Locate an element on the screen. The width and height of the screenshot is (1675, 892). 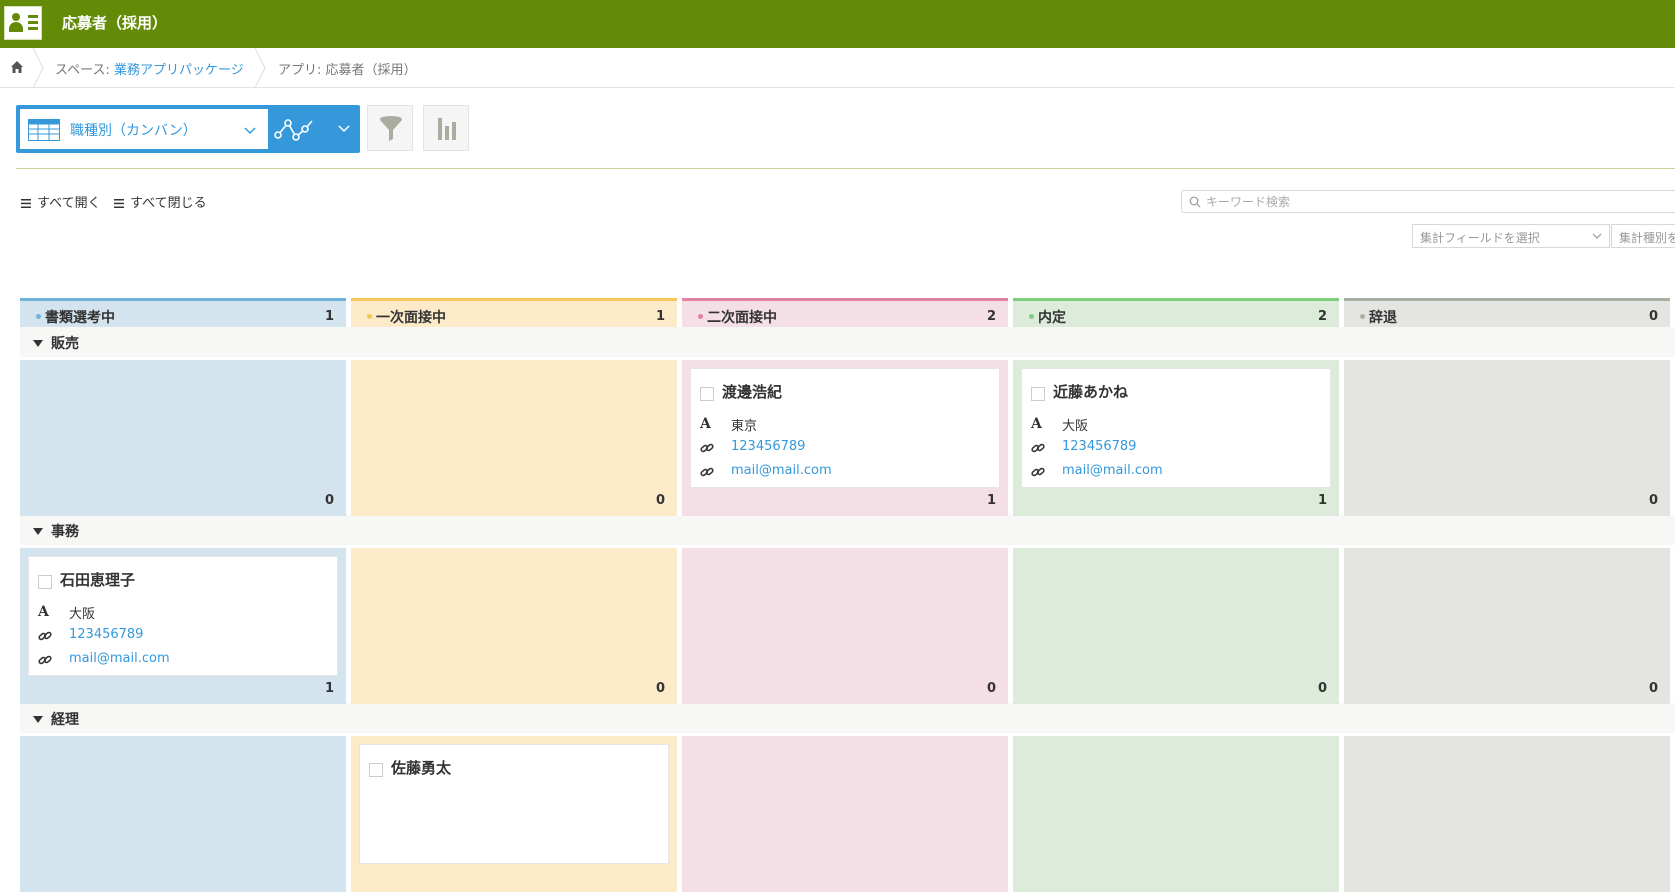
column-header: 書類選考中 1 is located at coordinates (183, 313).